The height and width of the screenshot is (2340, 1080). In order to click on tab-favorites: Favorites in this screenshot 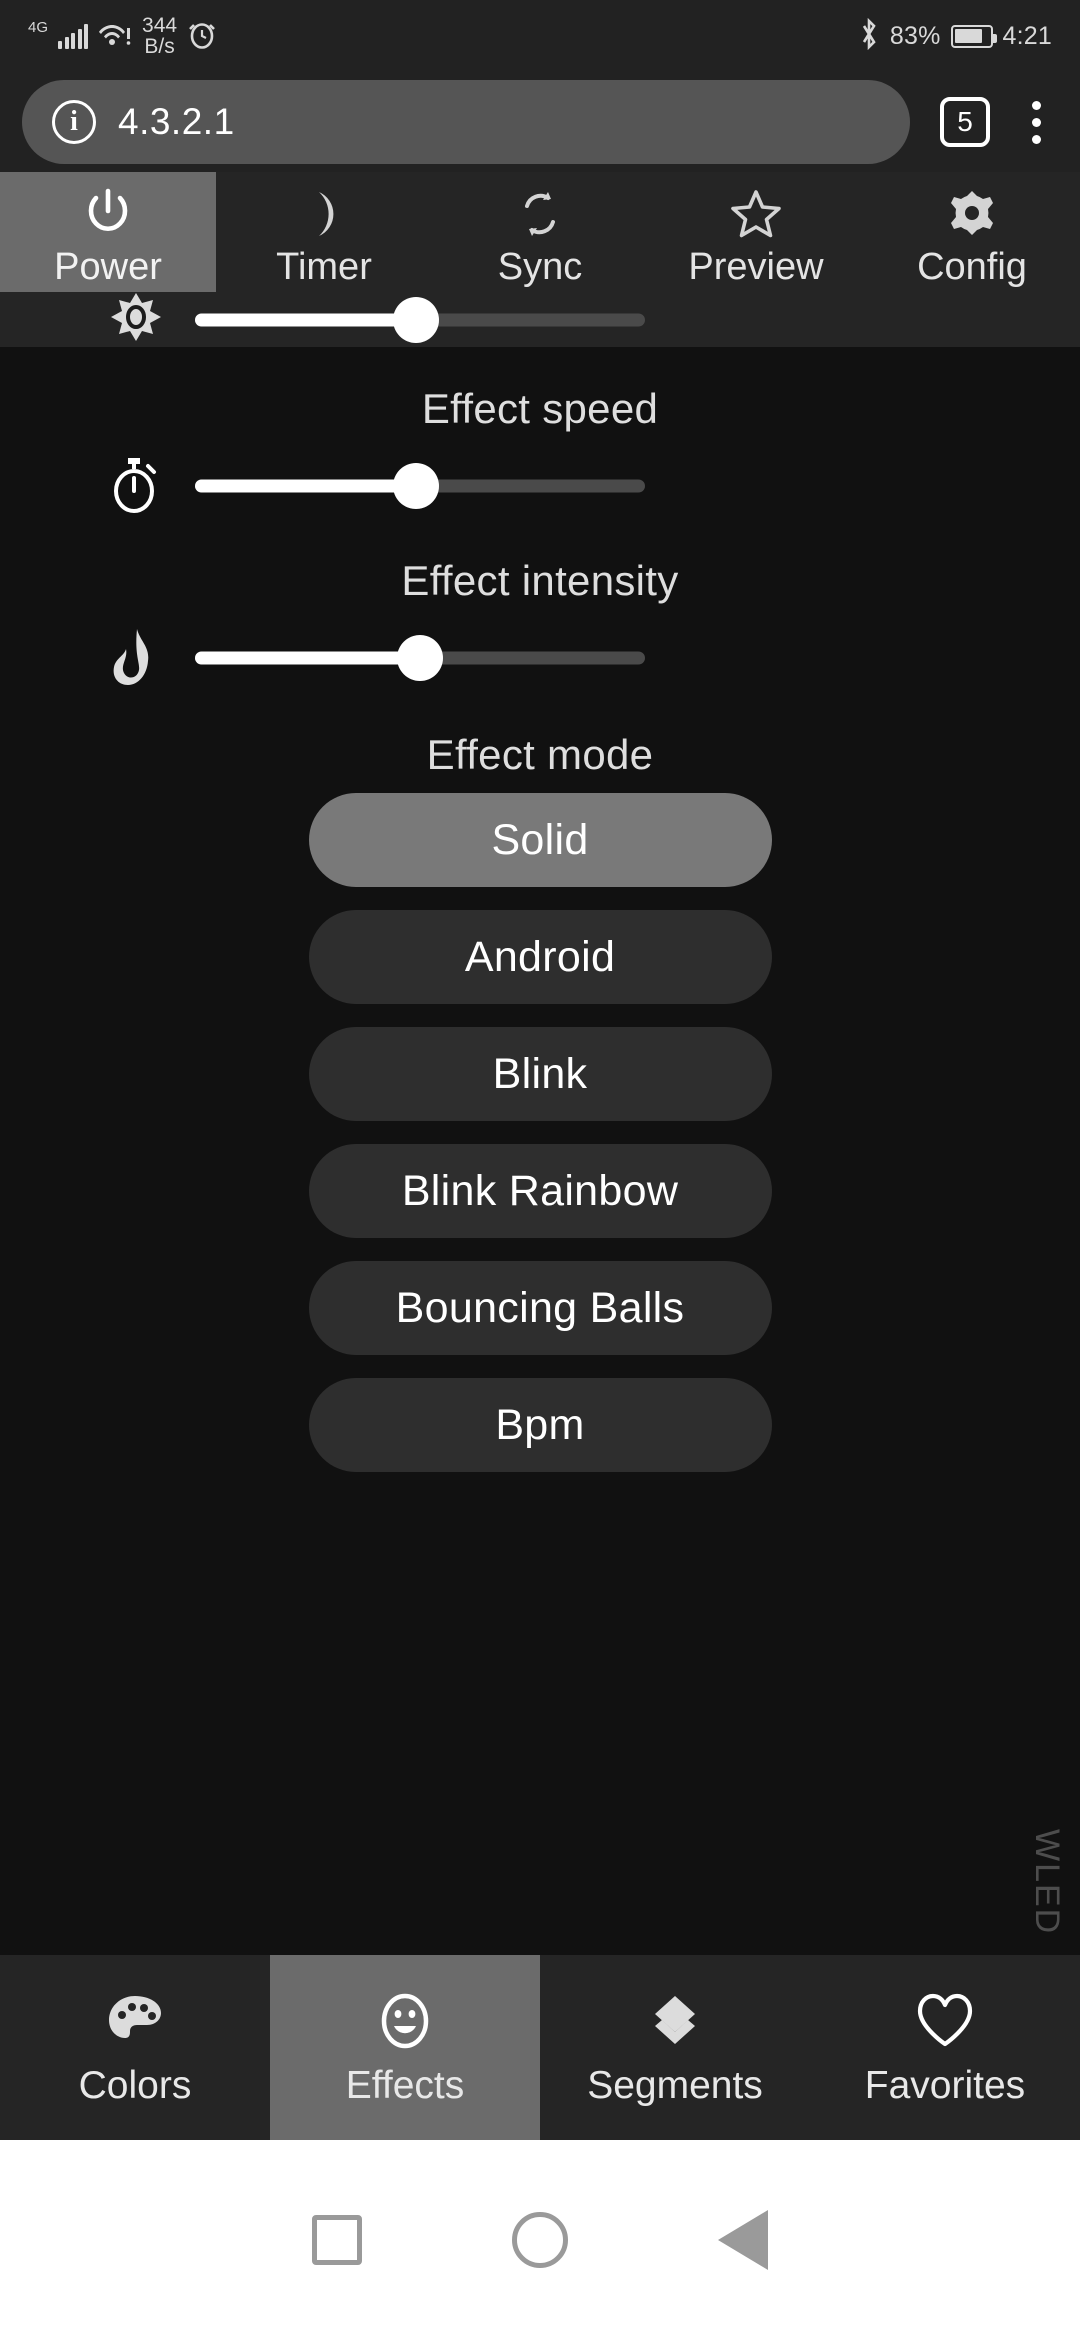, I will do `click(945, 2047)`.